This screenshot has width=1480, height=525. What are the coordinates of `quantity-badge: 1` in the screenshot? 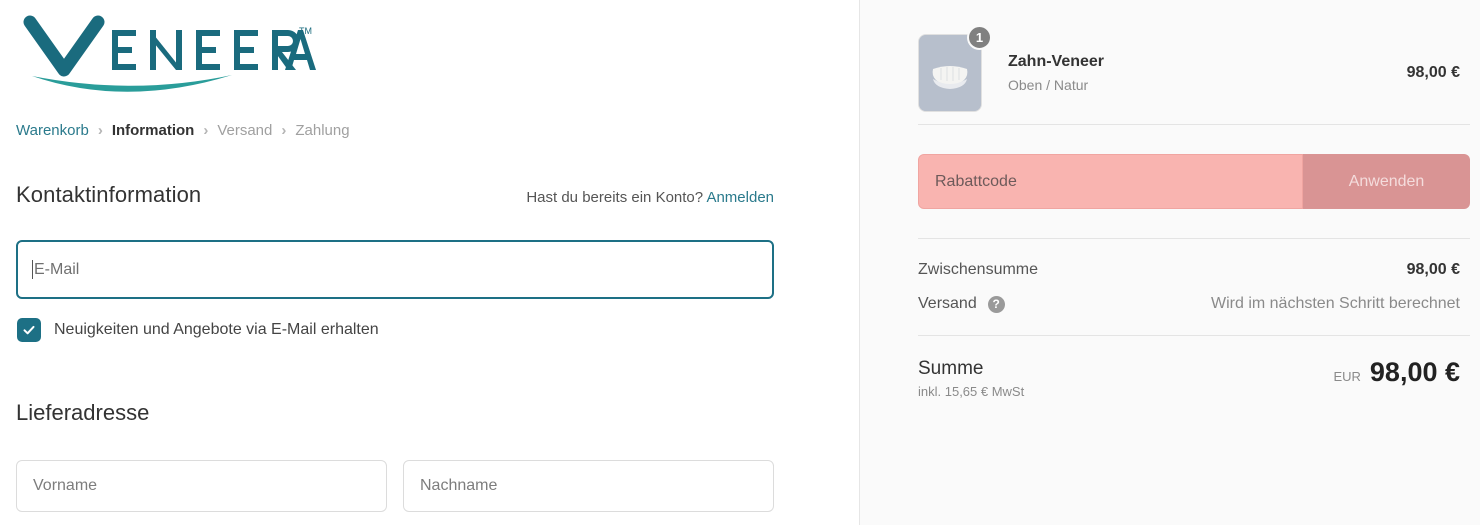 It's located at (979, 37).